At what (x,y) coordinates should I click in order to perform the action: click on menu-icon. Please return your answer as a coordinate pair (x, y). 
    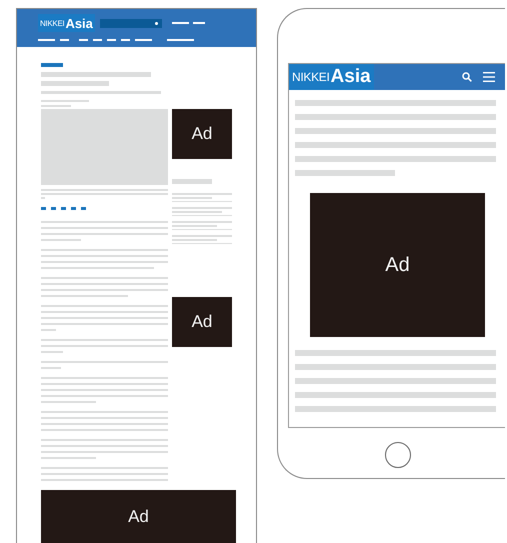
    Looking at the image, I should click on (488, 77).